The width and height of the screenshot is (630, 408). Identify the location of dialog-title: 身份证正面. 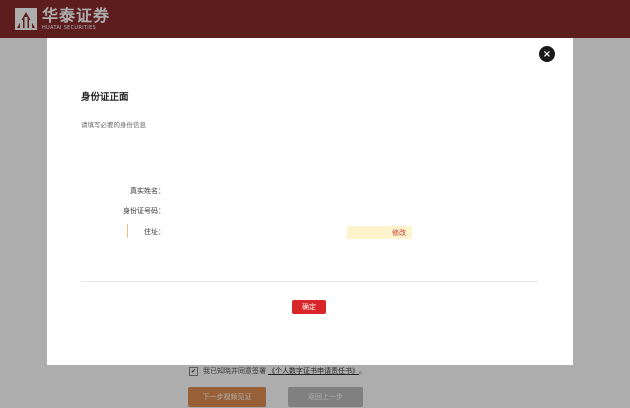
(105, 97).